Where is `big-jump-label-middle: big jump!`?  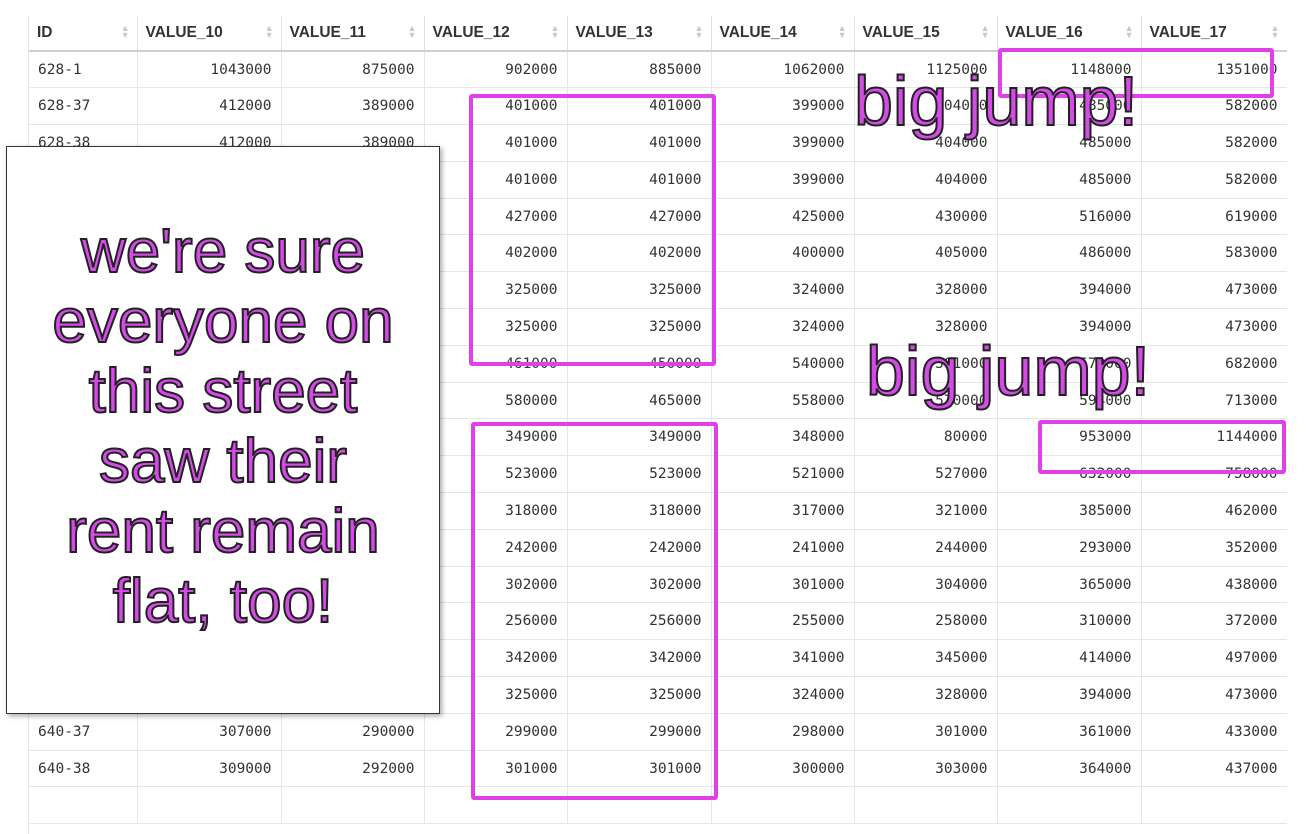 big-jump-label-middle: big jump! is located at coordinates (1008, 371).